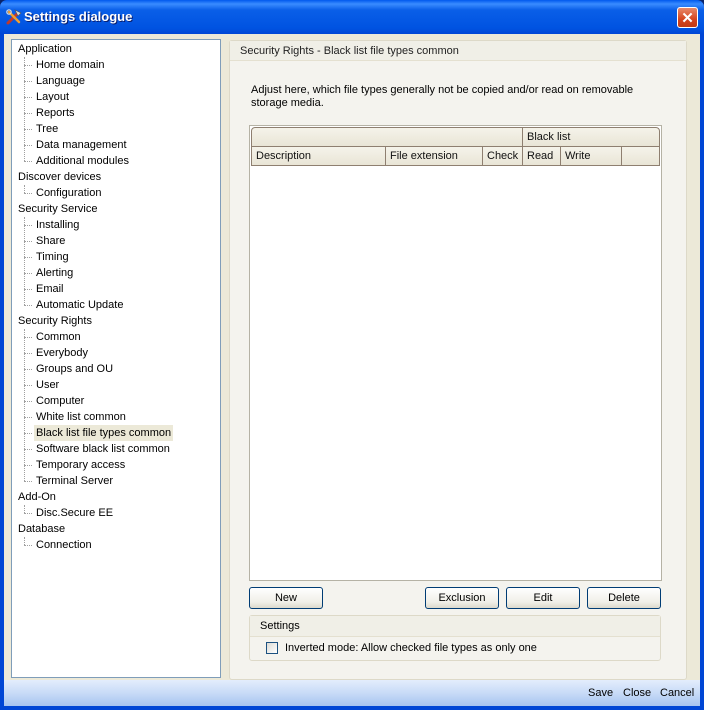  I want to click on tree-item: Language, so click(60, 81).